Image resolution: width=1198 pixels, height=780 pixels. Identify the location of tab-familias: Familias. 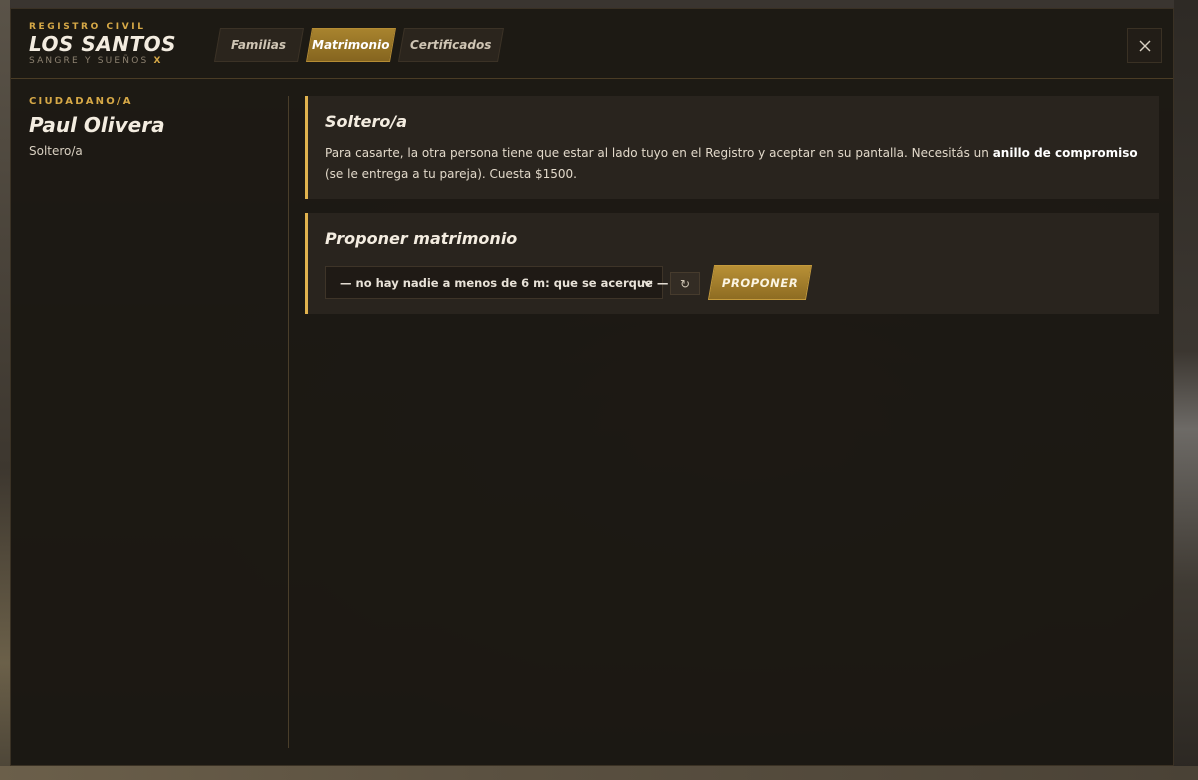
(259, 45).